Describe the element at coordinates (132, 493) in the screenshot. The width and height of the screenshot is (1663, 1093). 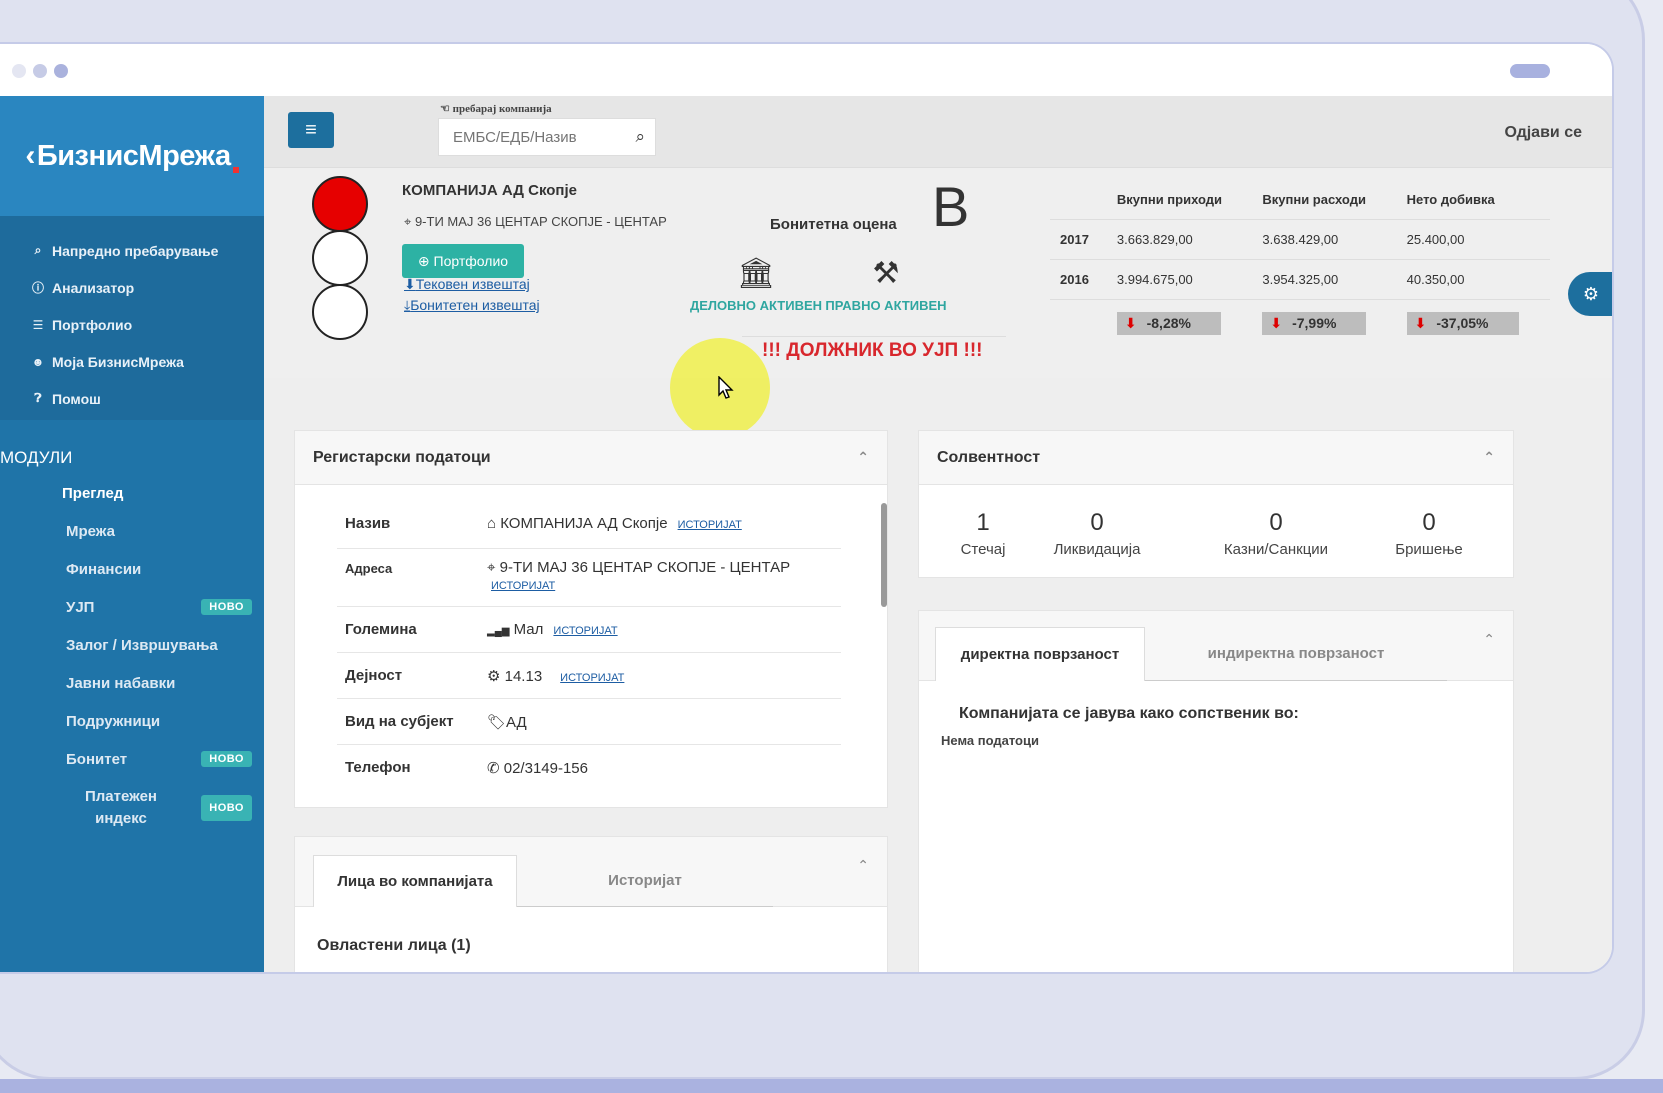
I see `module-overview: Преглед` at that location.